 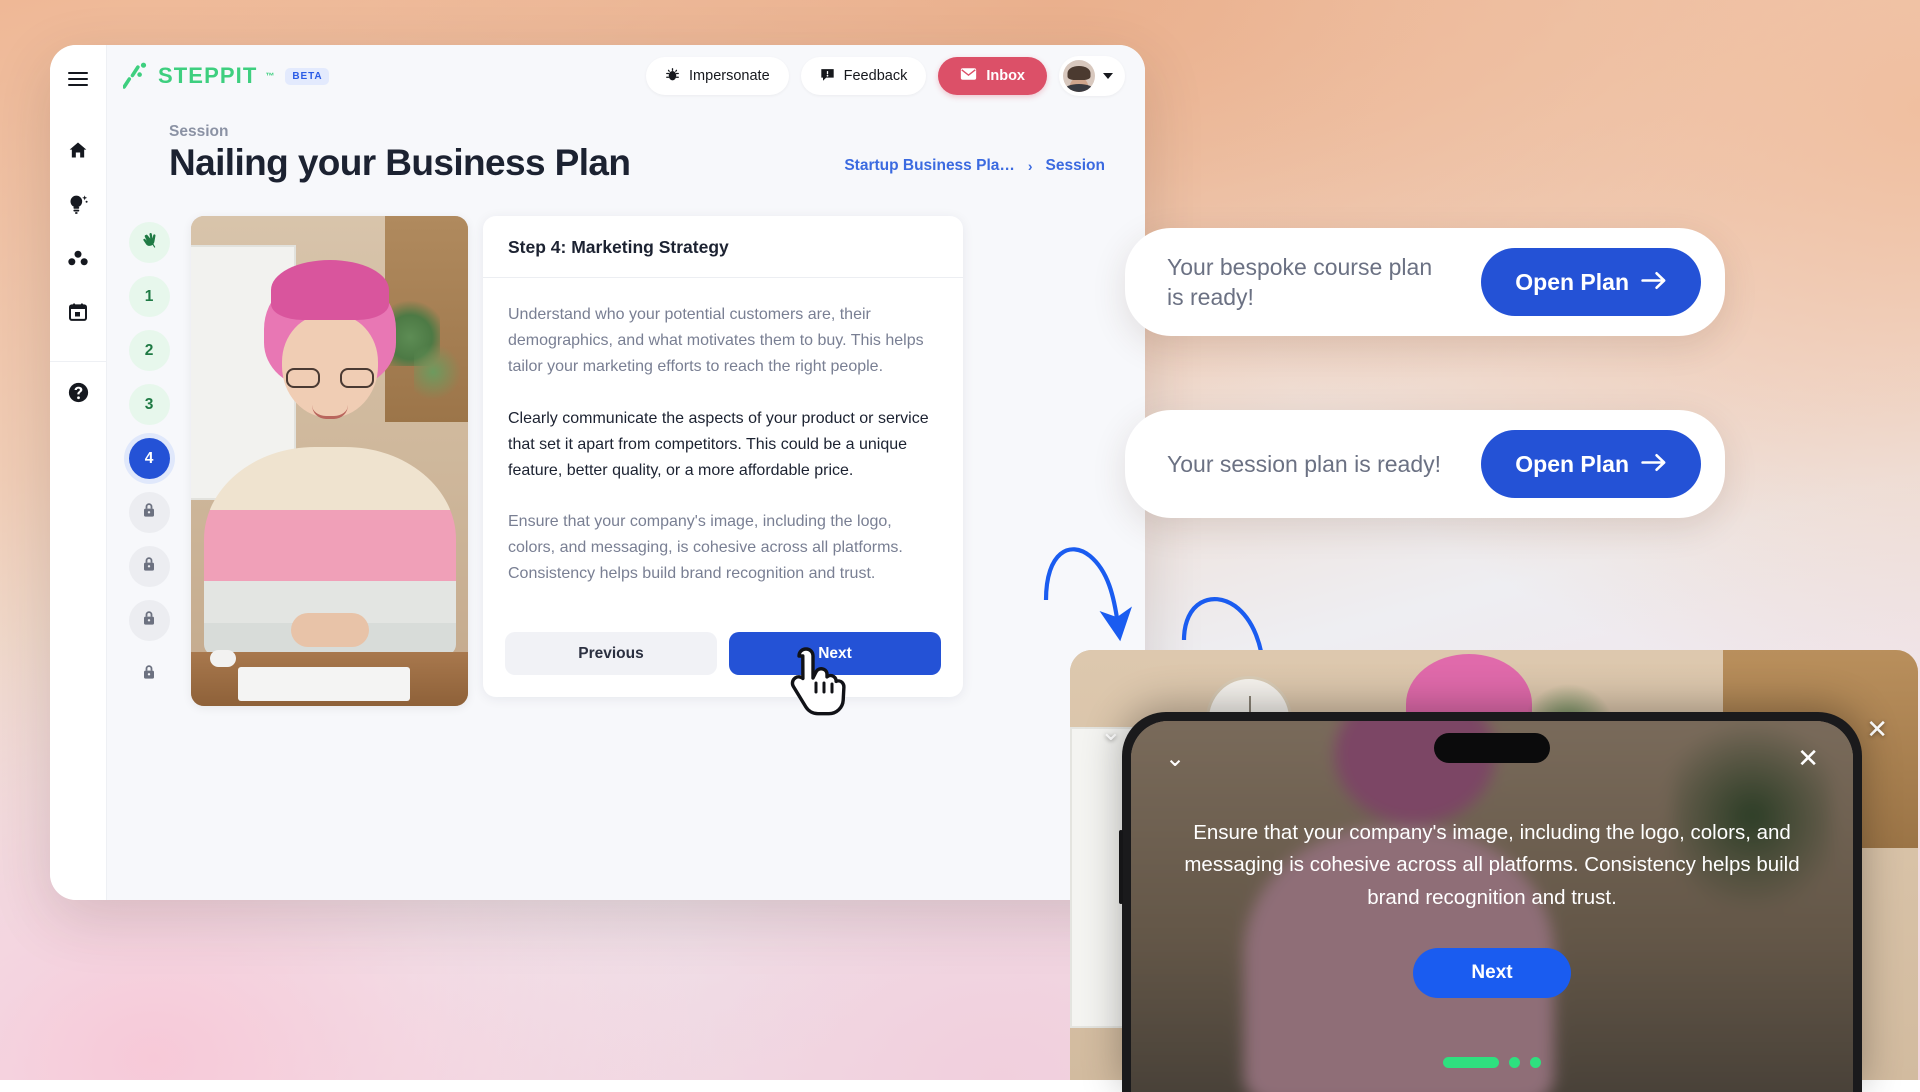 What do you see at coordinates (1121, 867) in the screenshot?
I see `phone-side-button` at bounding box center [1121, 867].